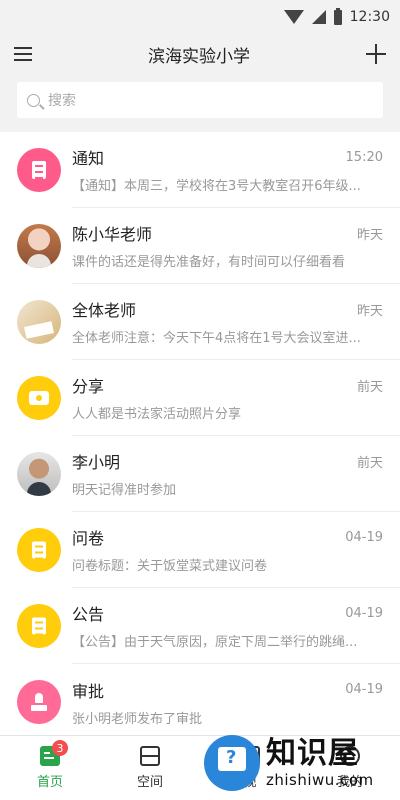 The width and height of the screenshot is (400, 800). I want to click on conversation-item-share: 分享 前天 人人都是书法家活动照片分享, so click(200, 398).